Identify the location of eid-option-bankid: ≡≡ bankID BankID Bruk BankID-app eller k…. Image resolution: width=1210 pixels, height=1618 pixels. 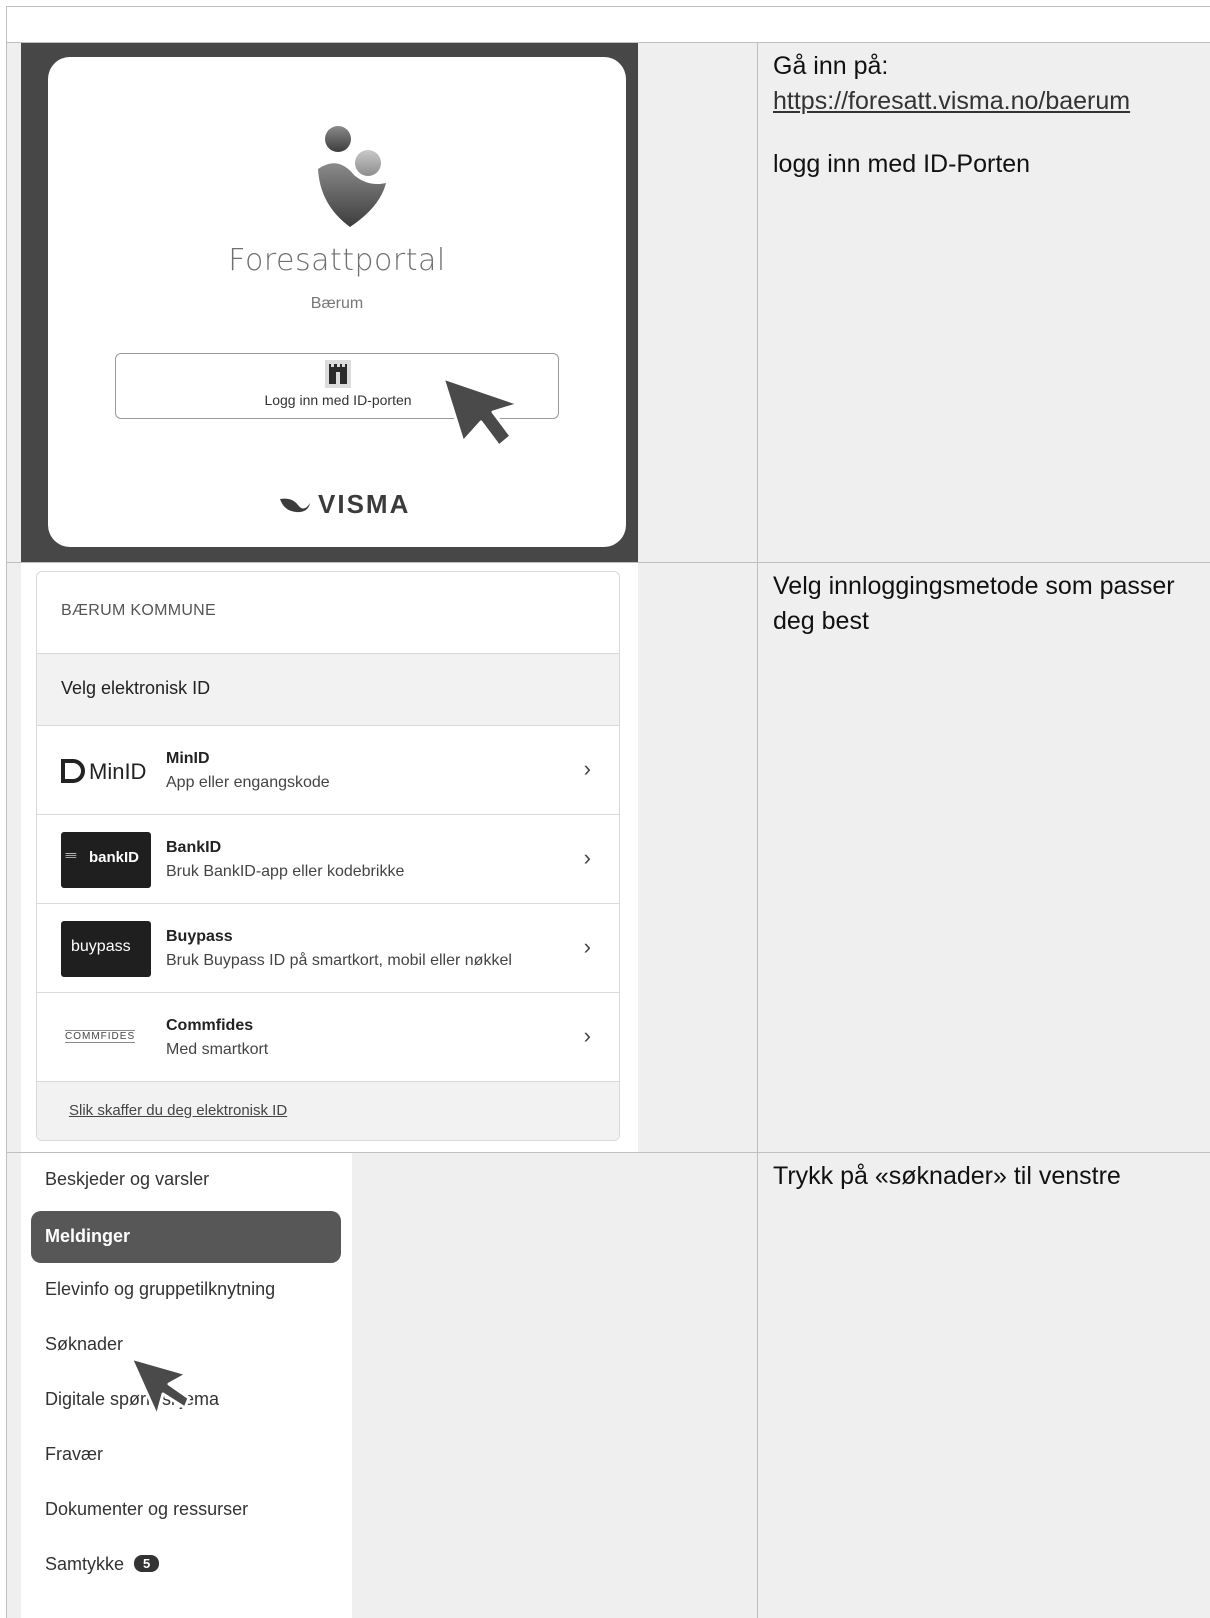
(328, 859).